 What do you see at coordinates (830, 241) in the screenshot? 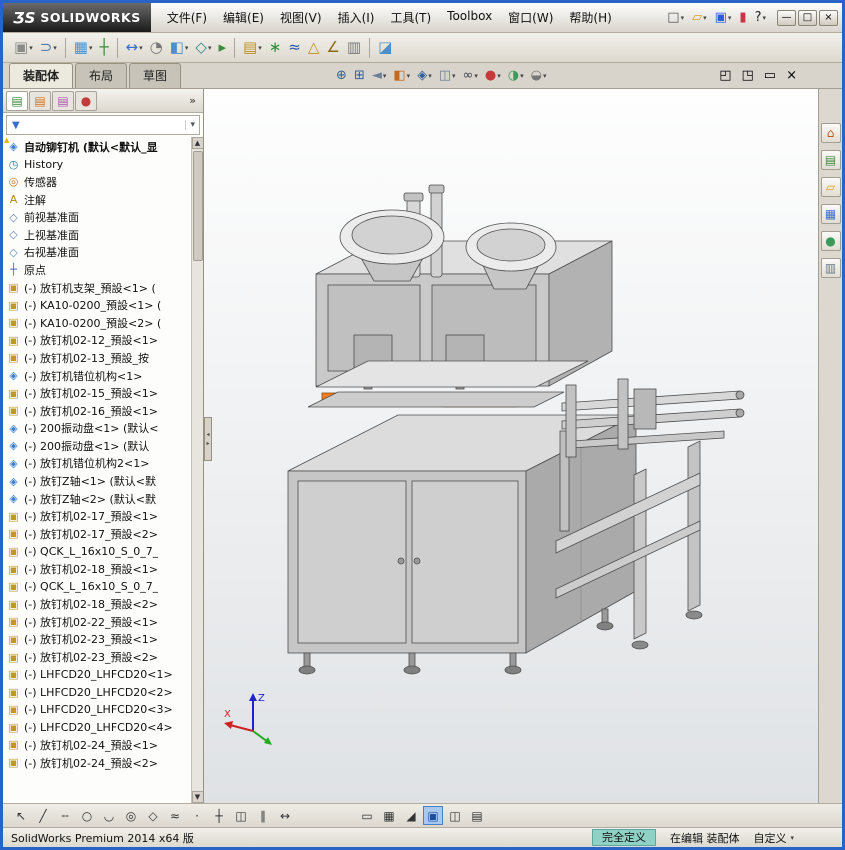
I see `appearances-icon: ●` at bounding box center [830, 241].